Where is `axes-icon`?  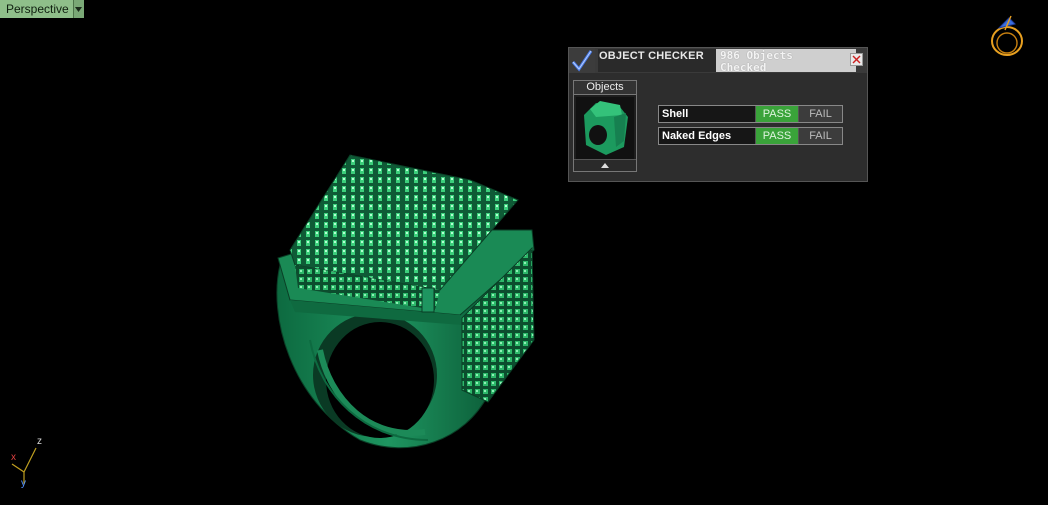 axes-icon is located at coordinates (24, 465).